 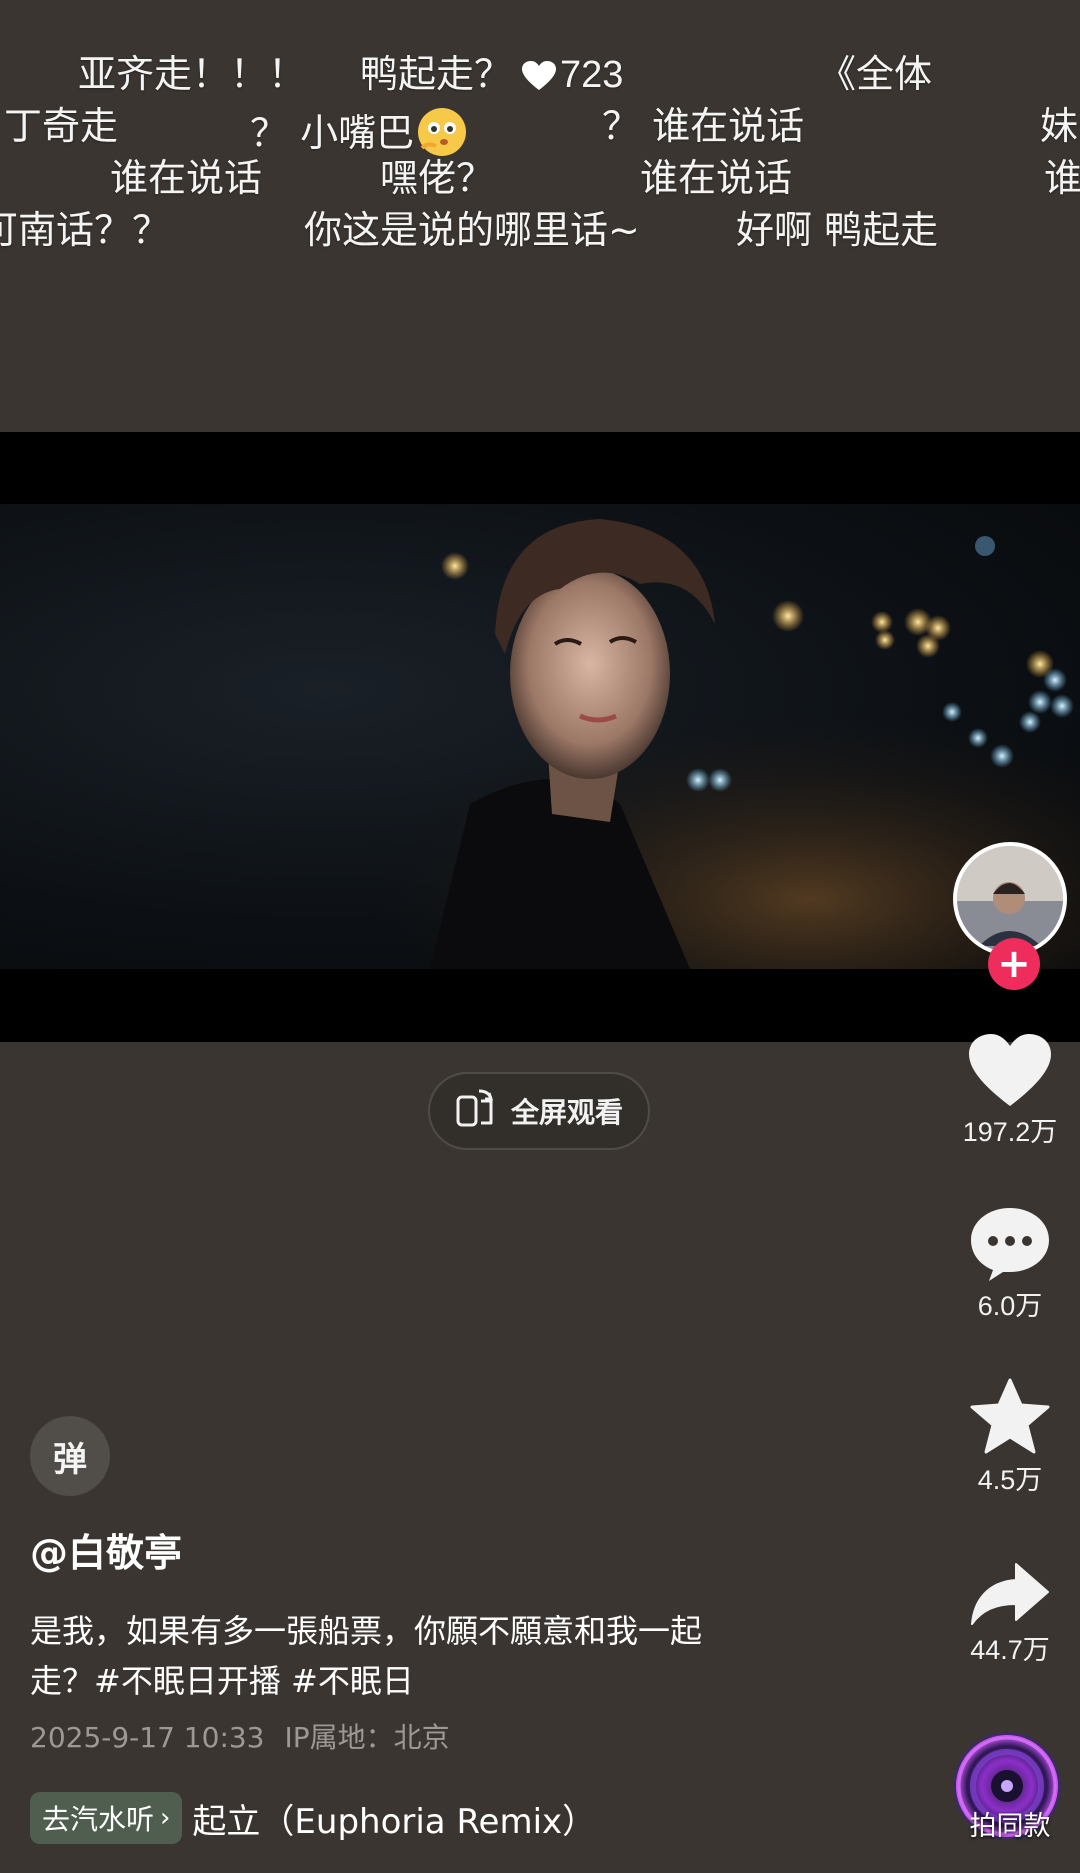 What do you see at coordinates (192, 74) in the screenshot?
I see `danmaku-item: 亚齐走！！！` at bounding box center [192, 74].